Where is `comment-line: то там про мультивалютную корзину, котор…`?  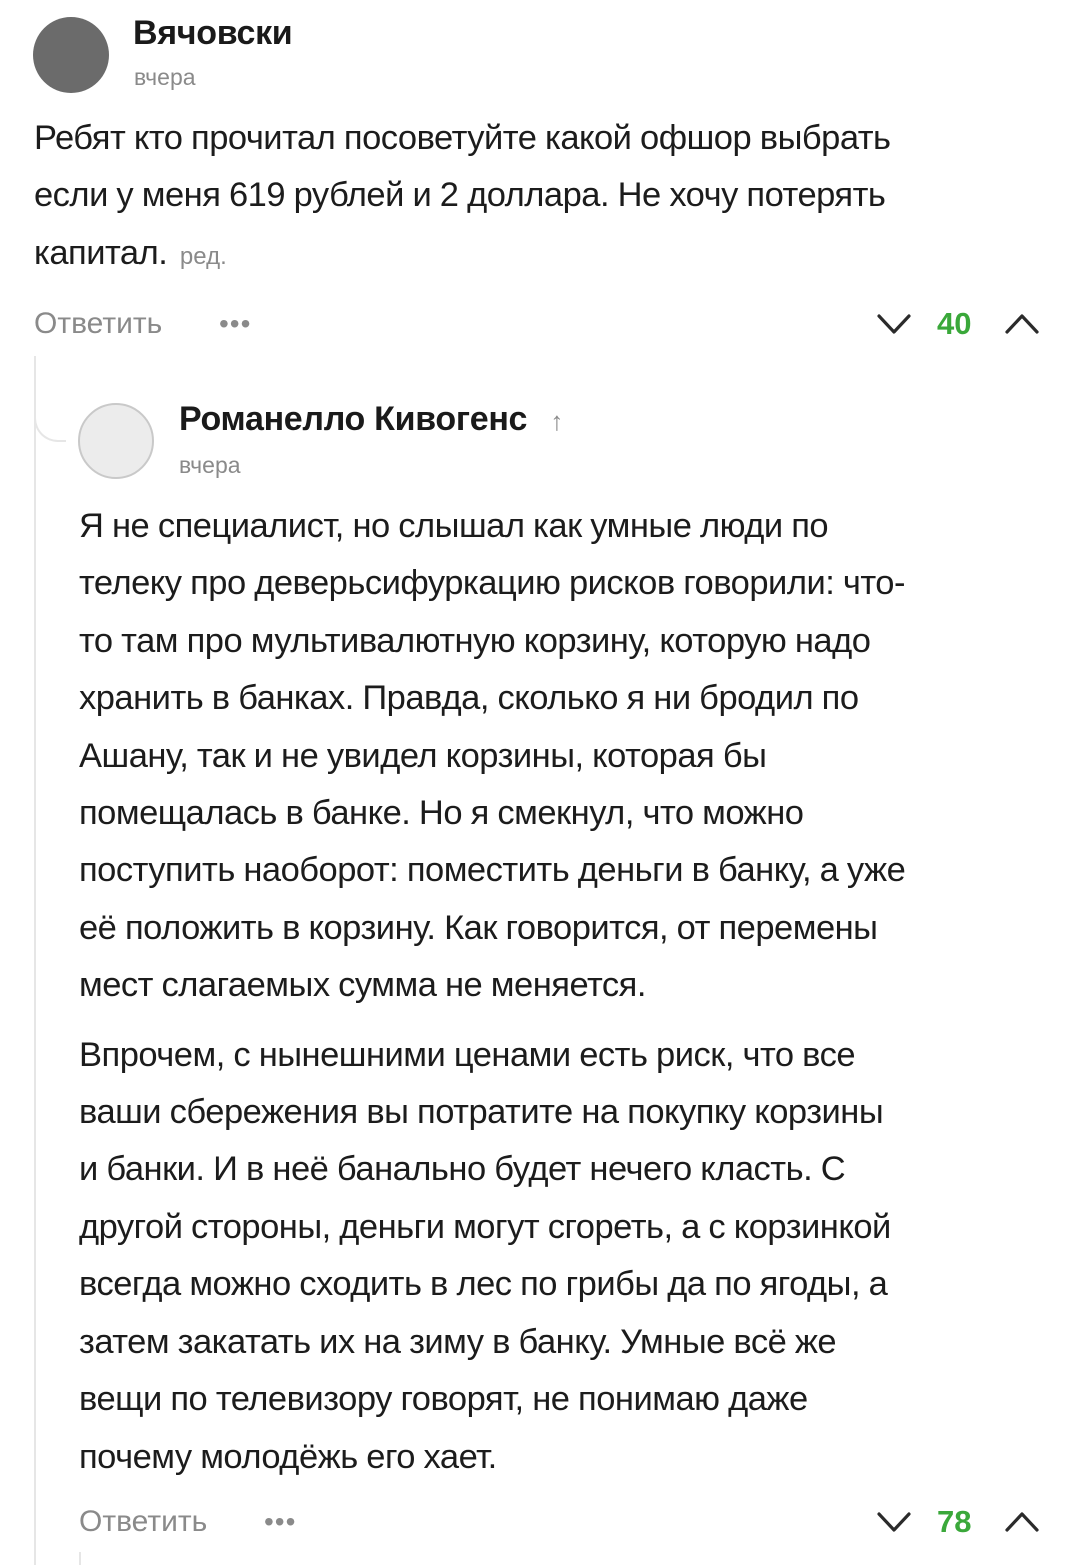
comment-line: то там про мультивалютную корзину, котор… is located at coordinates (475, 640).